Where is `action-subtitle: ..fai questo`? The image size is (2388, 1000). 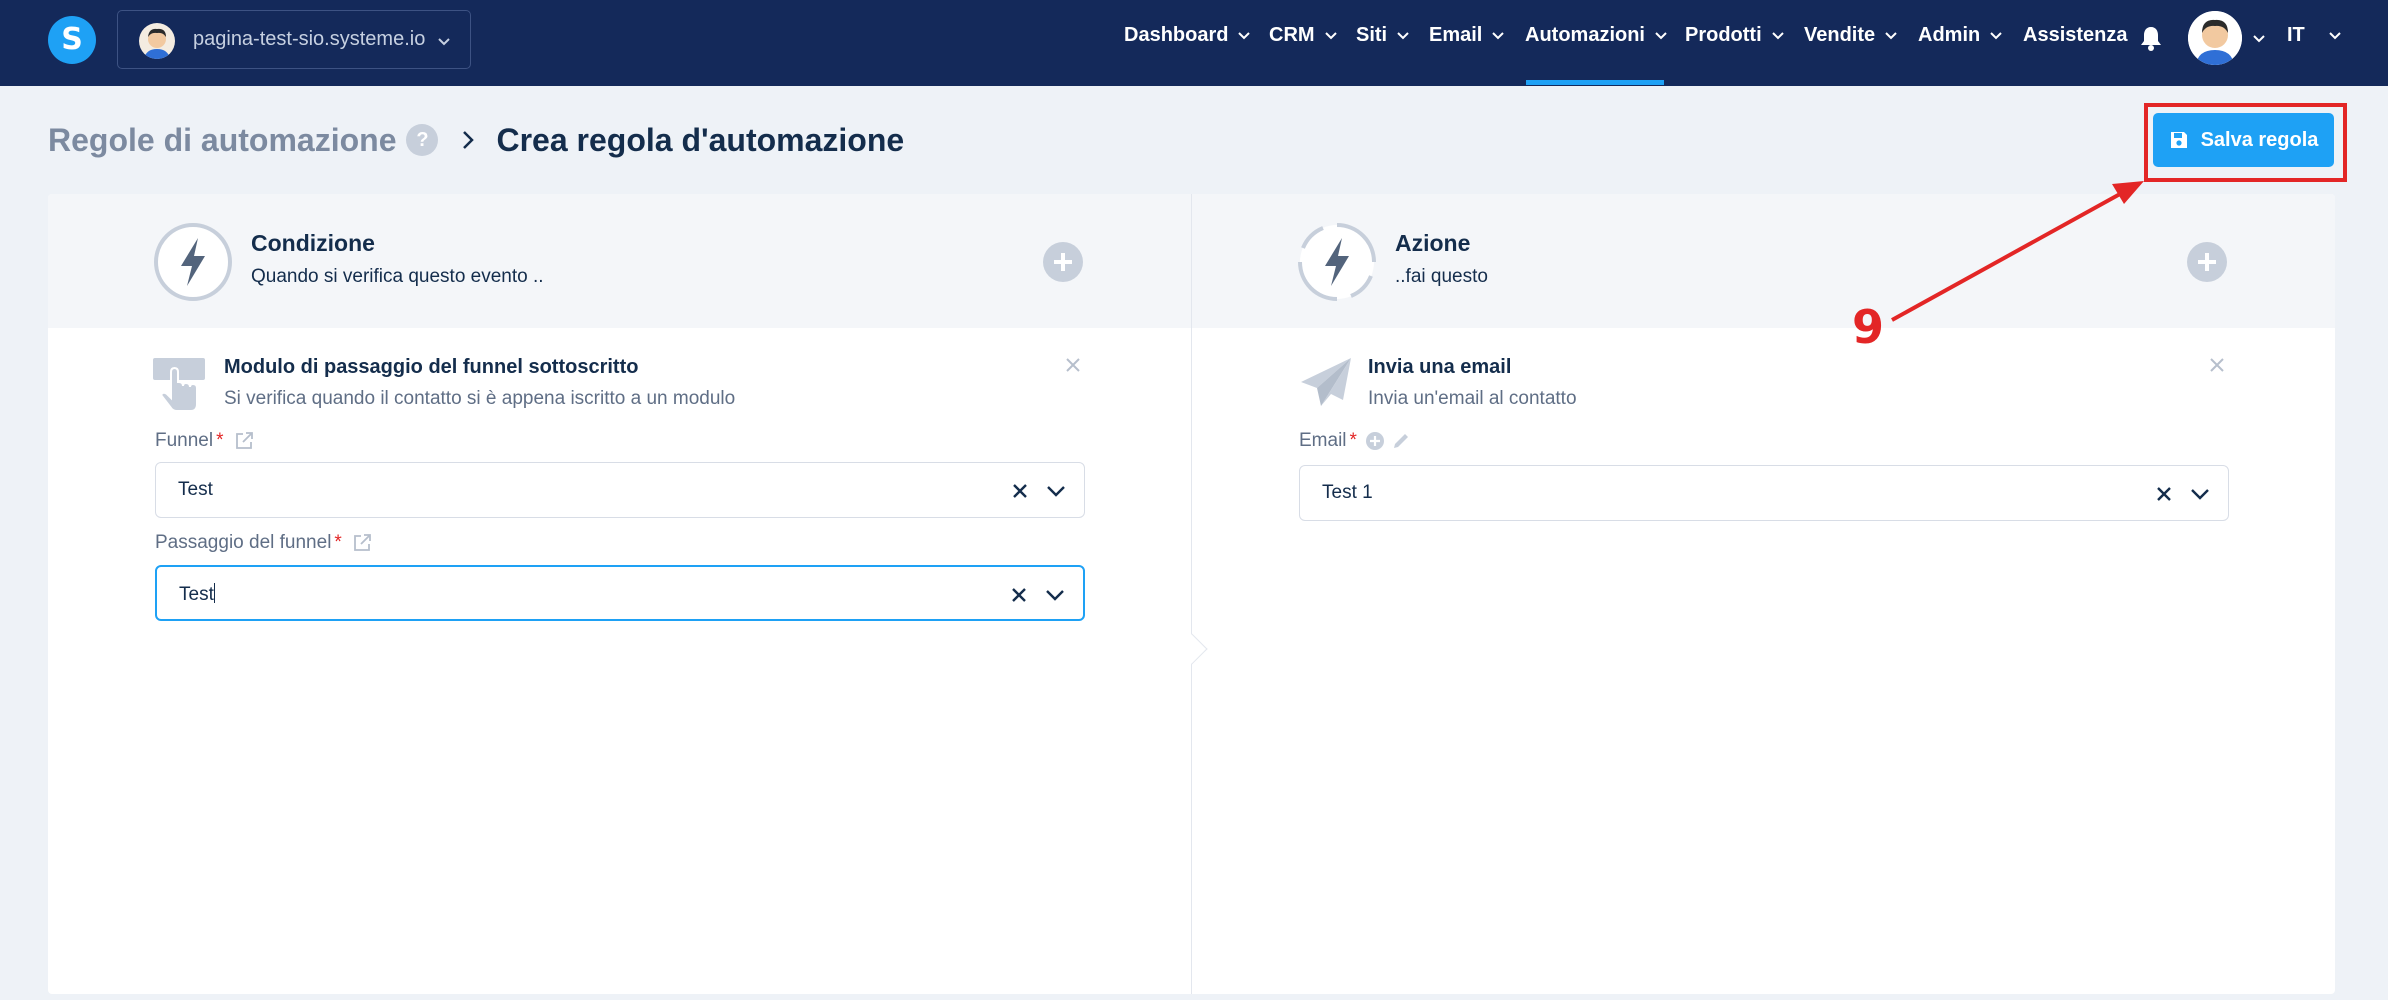 action-subtitle: ..fai questo is located at coordinates (1441, 276).